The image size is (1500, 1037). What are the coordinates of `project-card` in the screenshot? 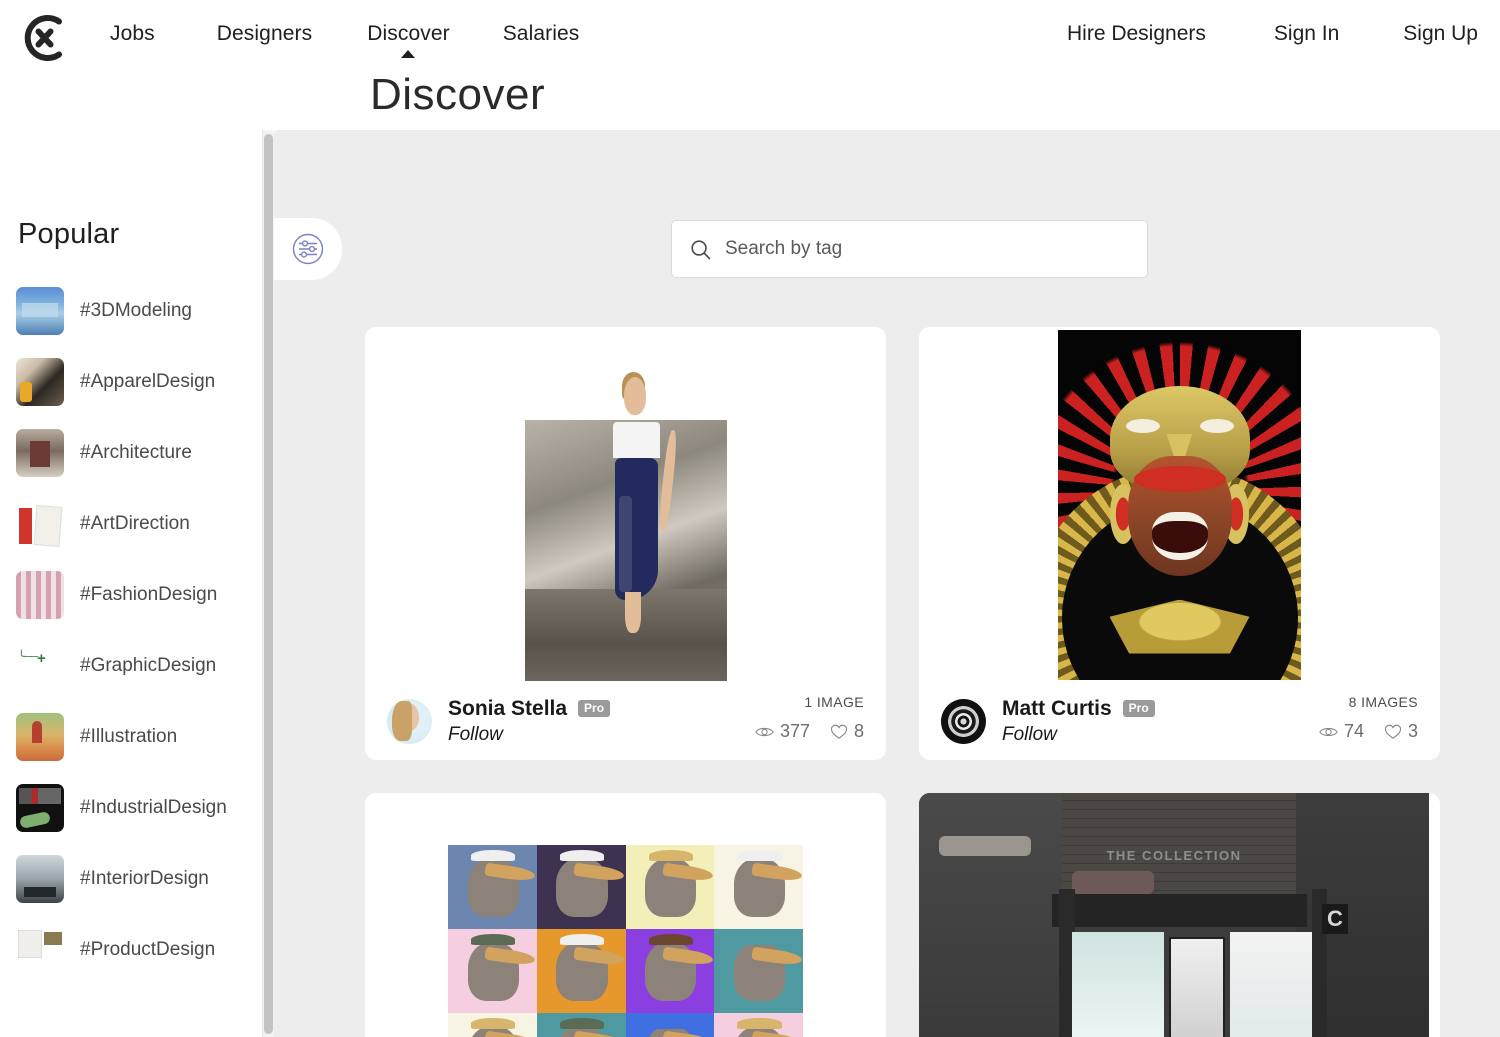 It's located at (625, 915).